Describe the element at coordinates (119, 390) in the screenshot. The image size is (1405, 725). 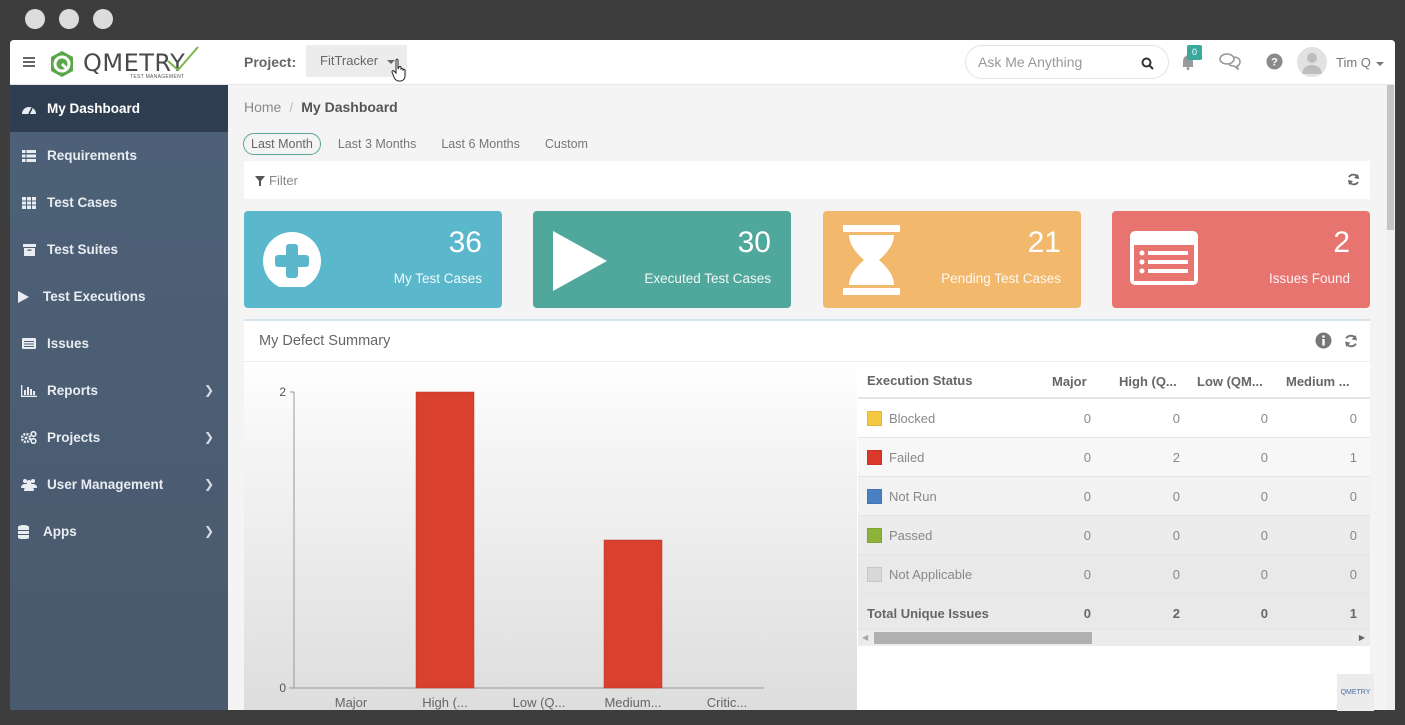
I see `sidebar-item-reports: Reports ❯` at that location.